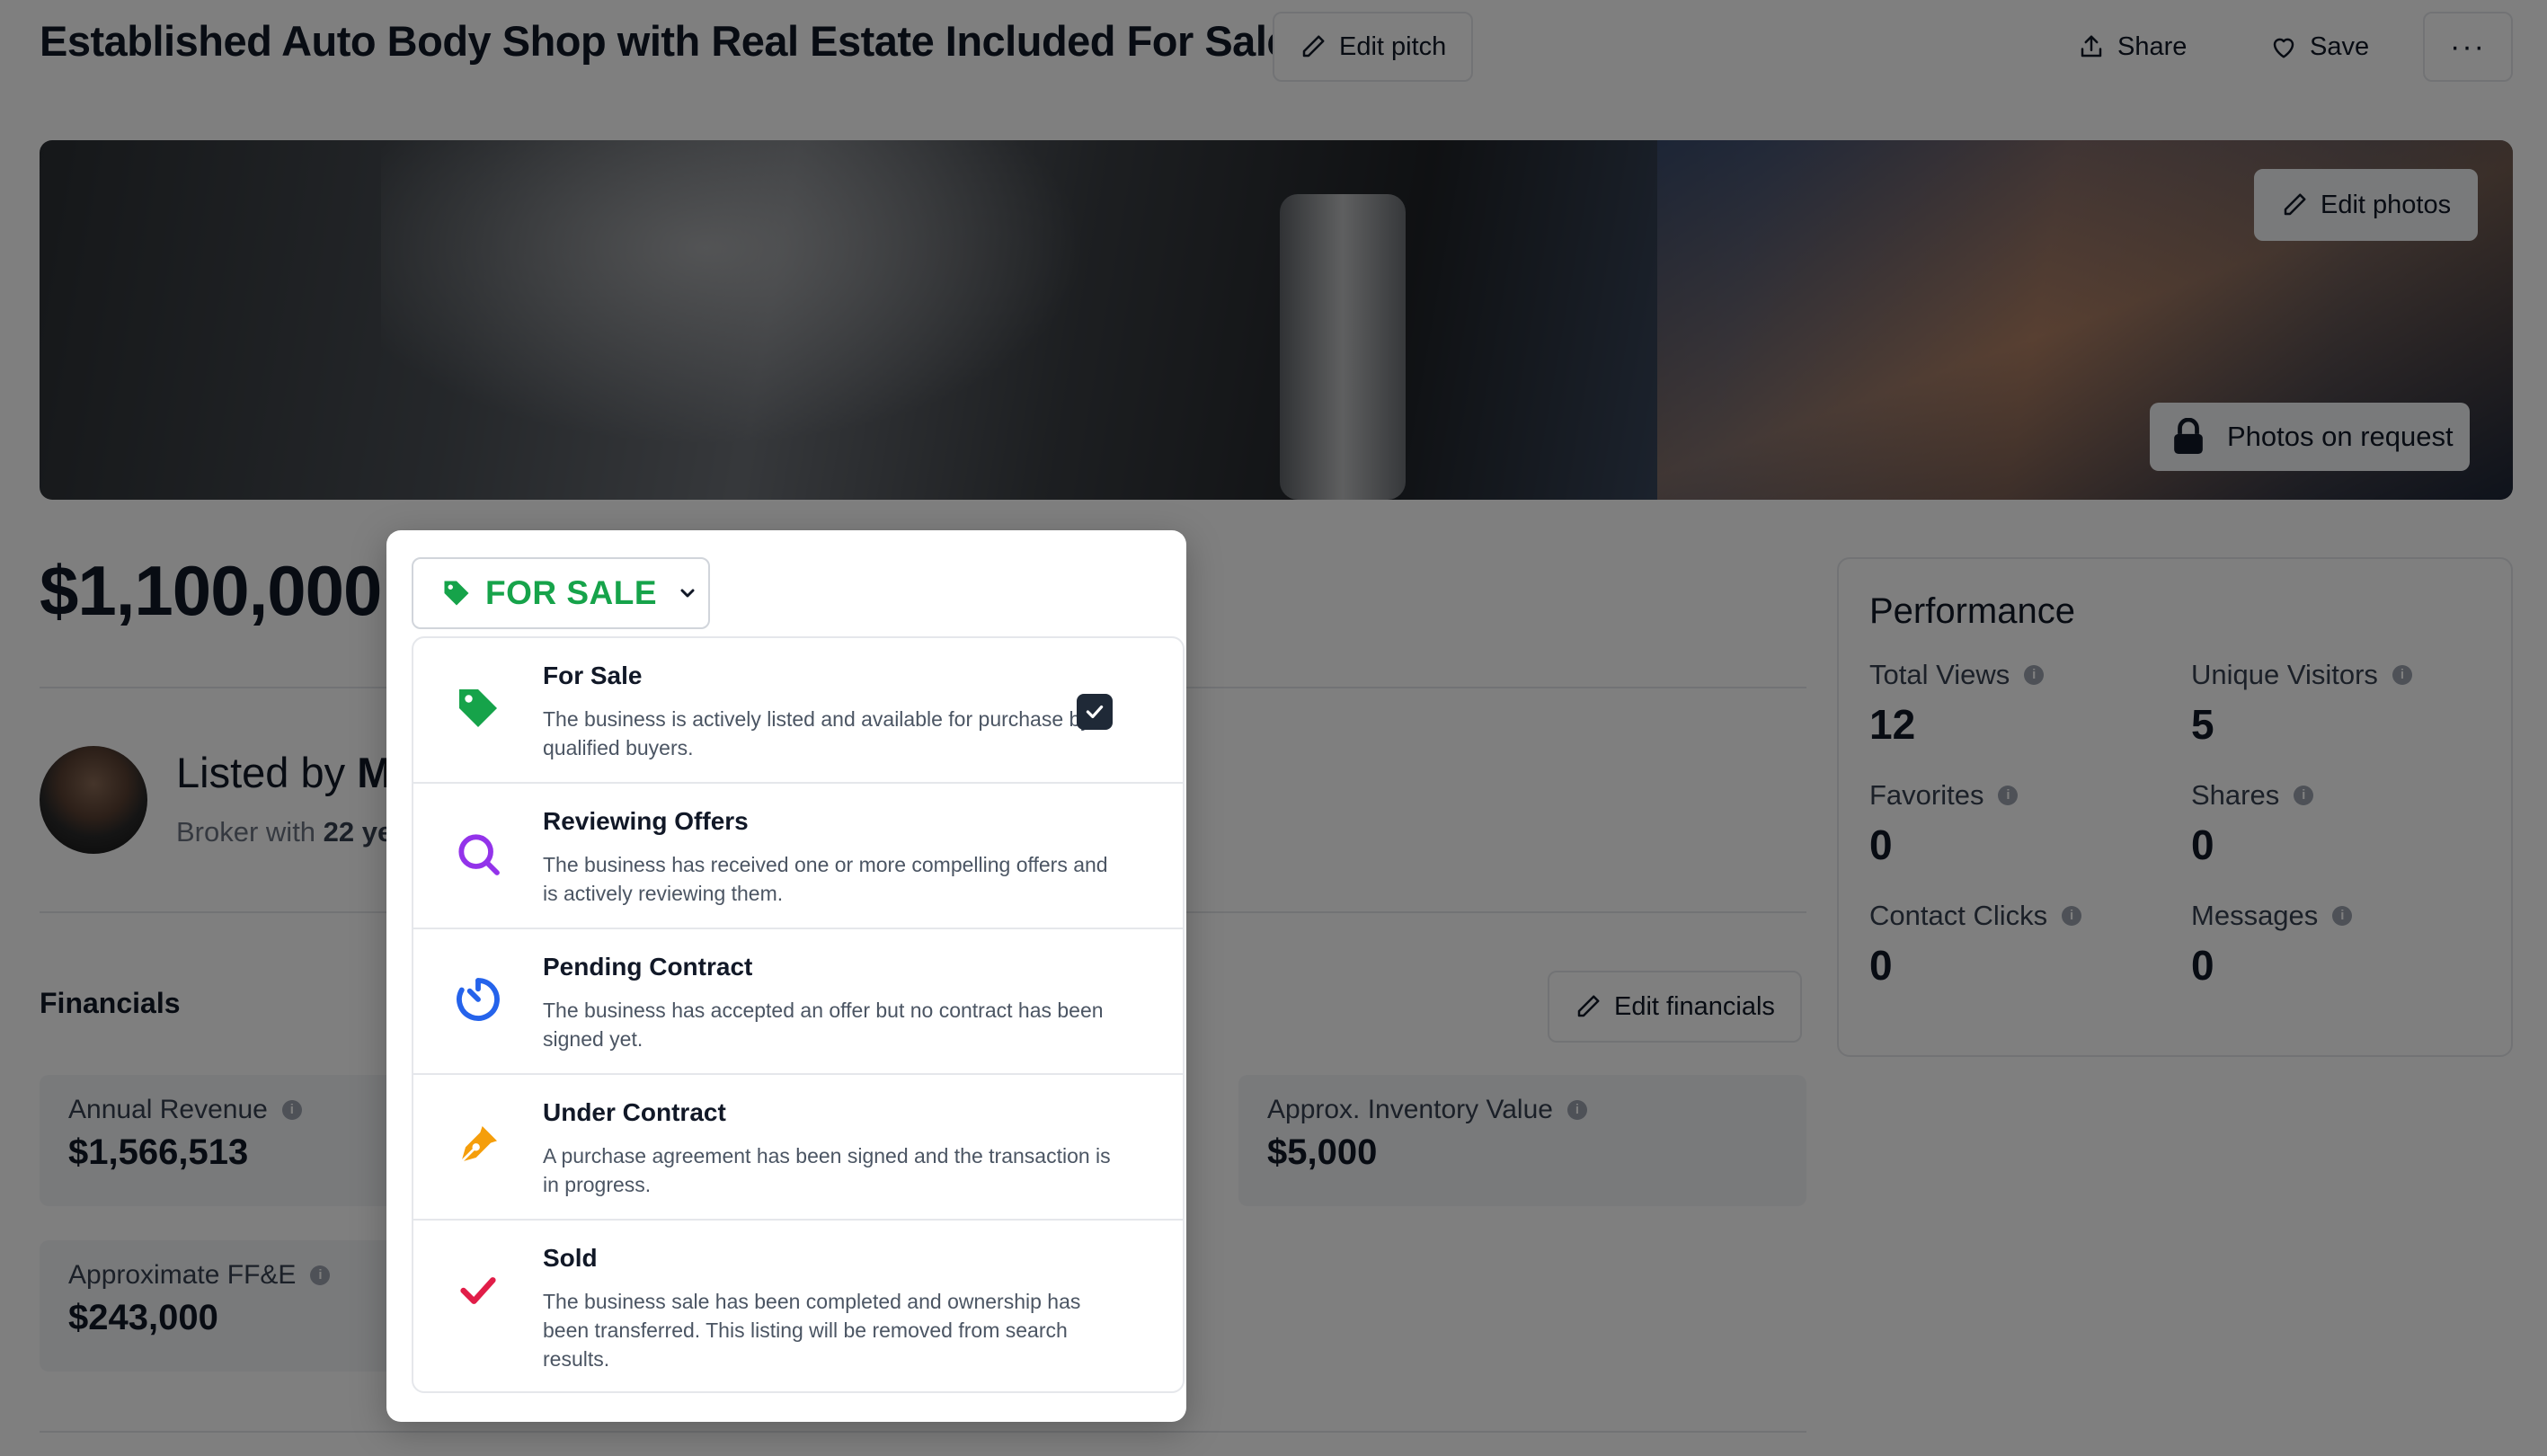  Describe the element at coordinates (687, 593) in the screenshot. I see `chevron-down-icon` at that location.